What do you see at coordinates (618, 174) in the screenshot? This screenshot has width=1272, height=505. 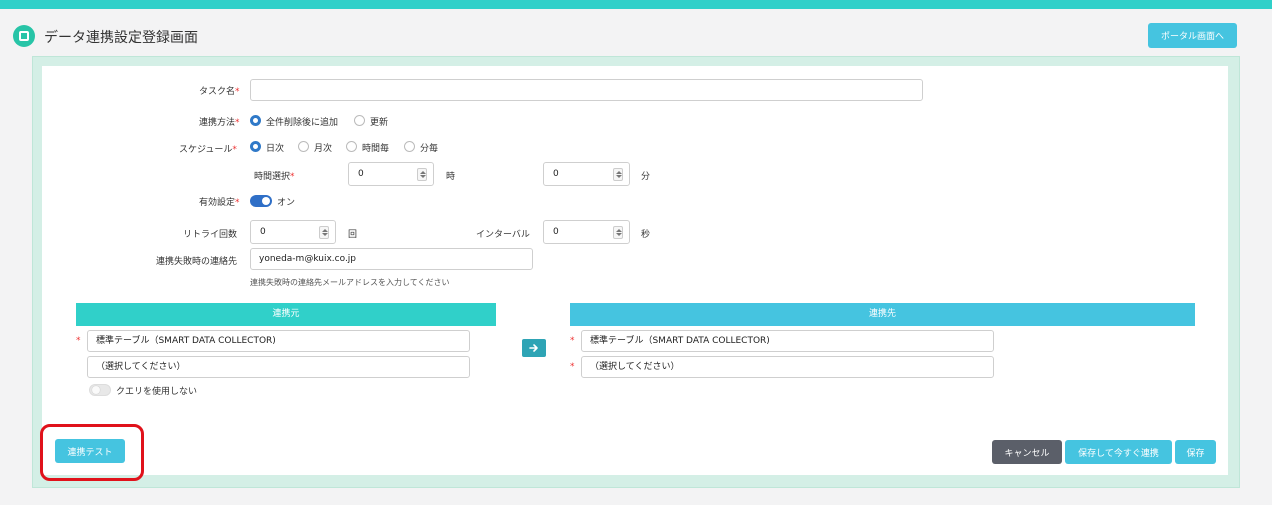 I see `minute-spin-icon` at bounding box center [618, 174].